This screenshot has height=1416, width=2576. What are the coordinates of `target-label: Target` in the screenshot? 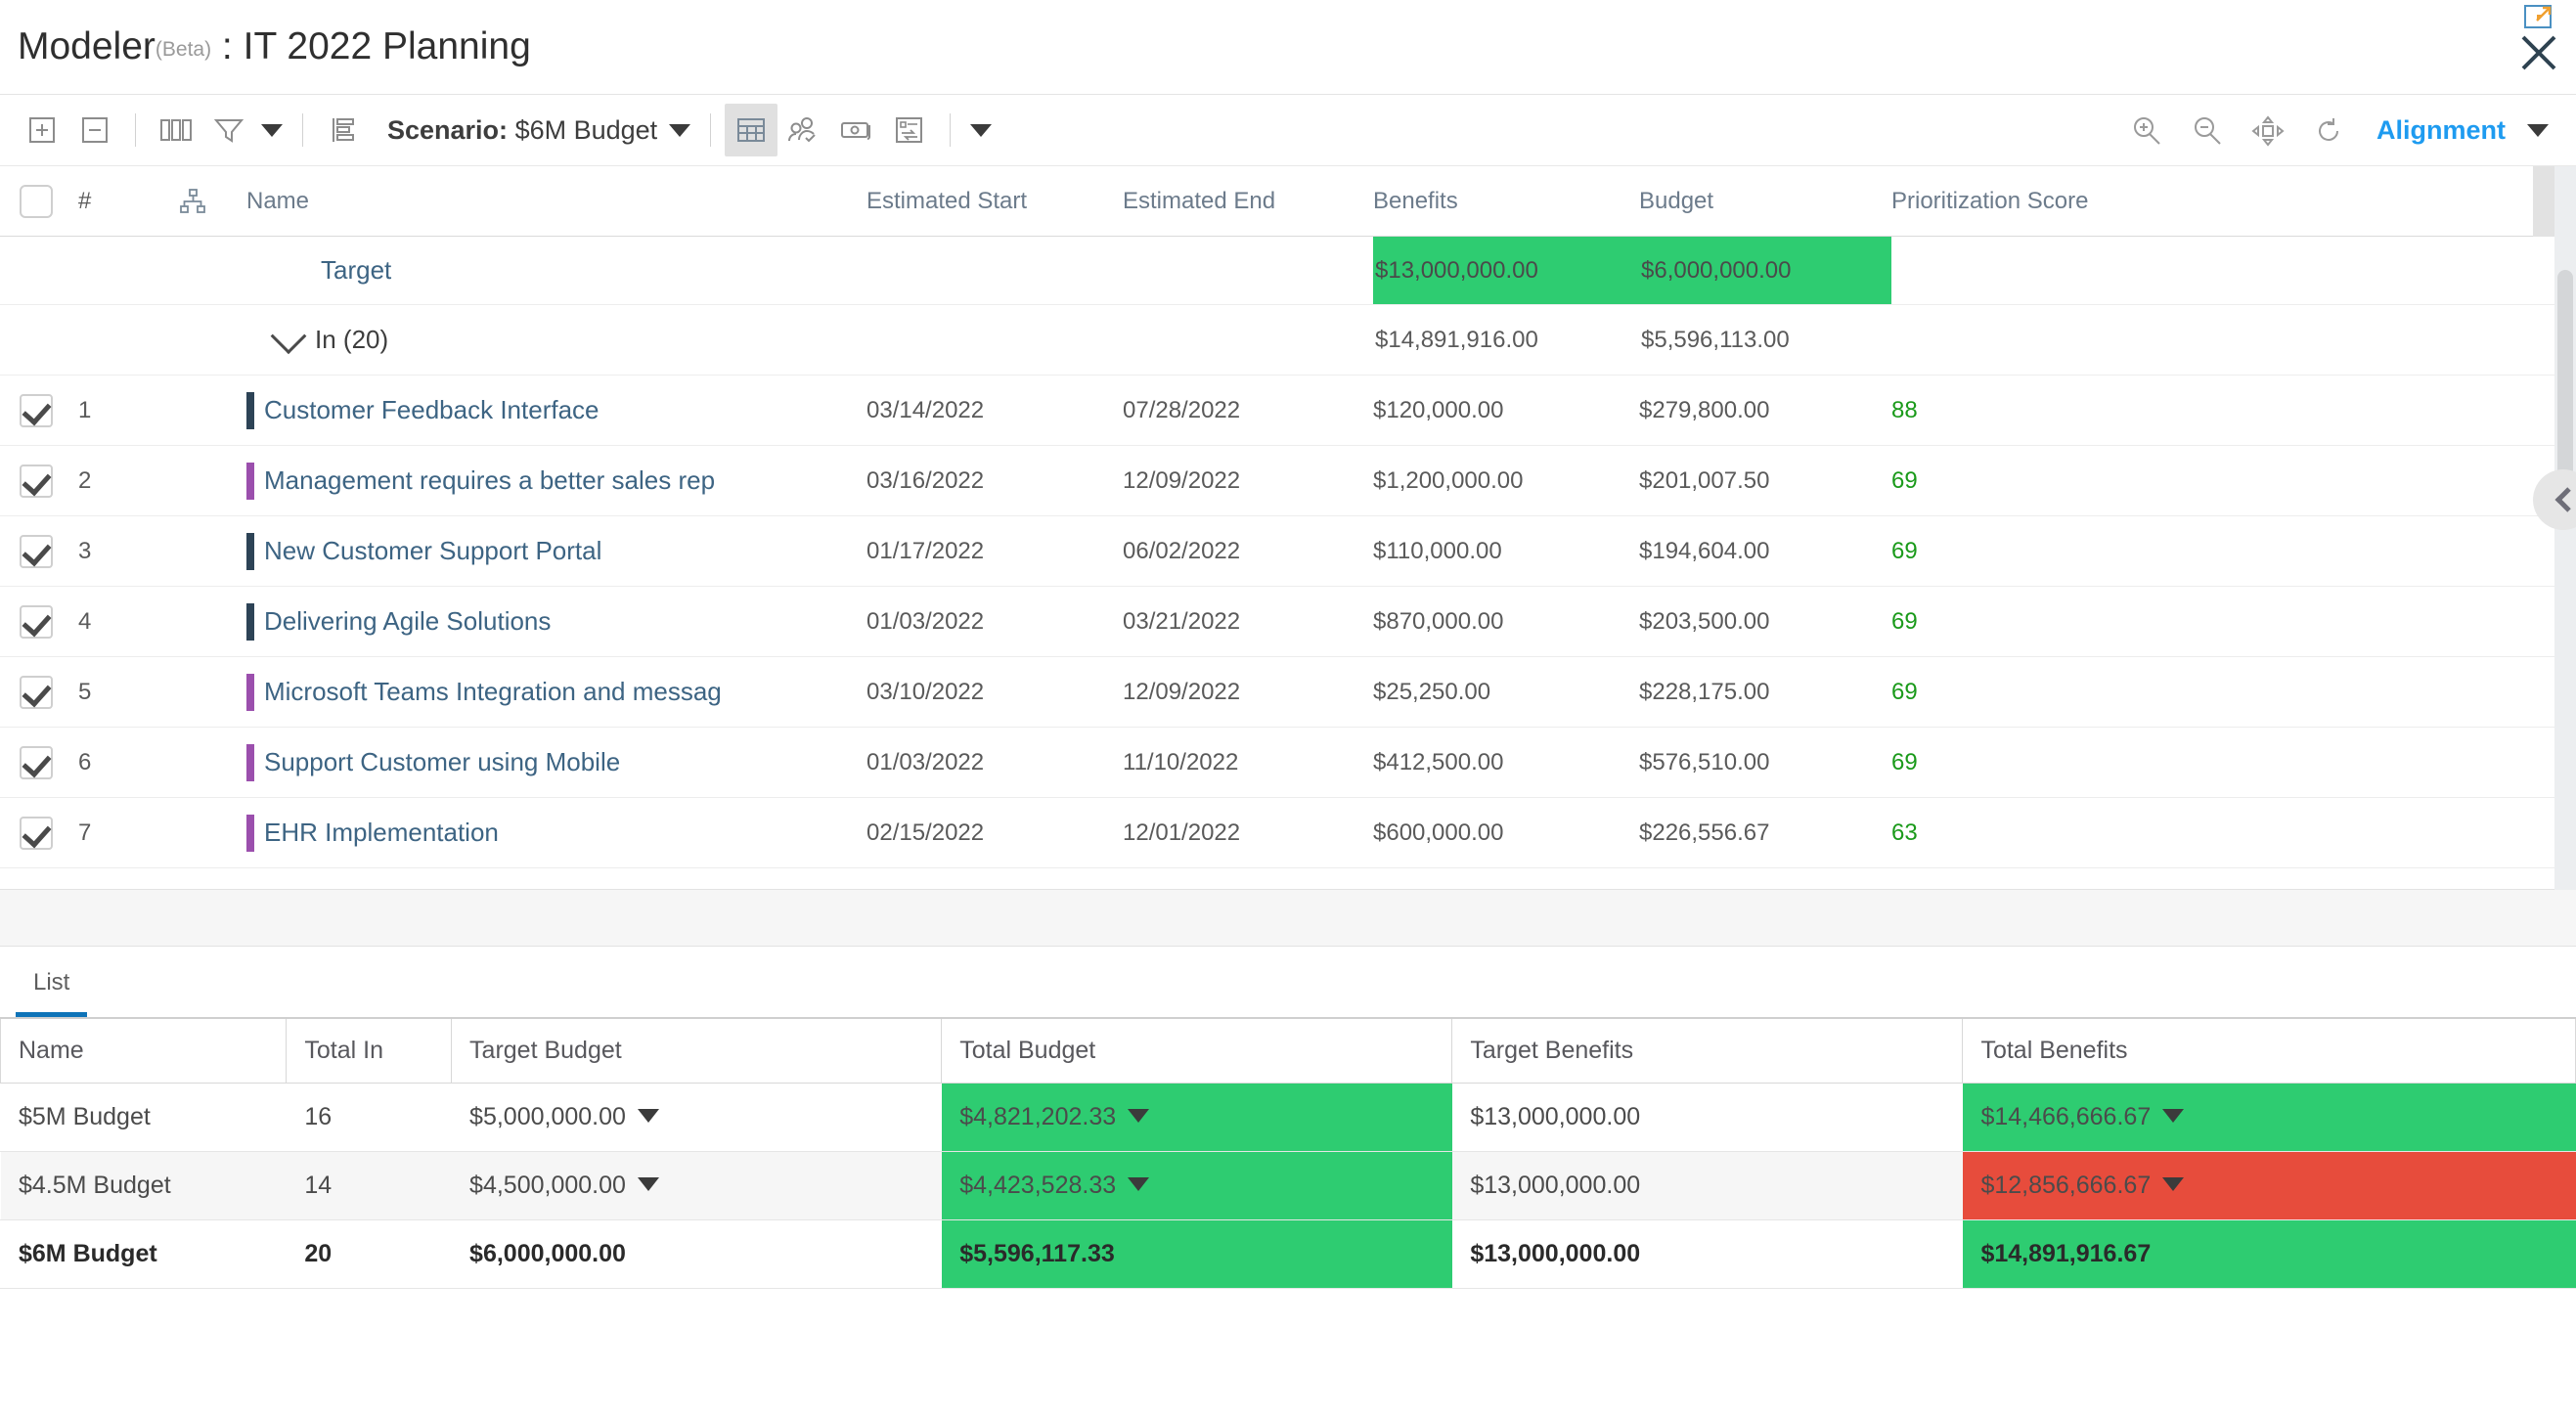 It's located at (318, 270).